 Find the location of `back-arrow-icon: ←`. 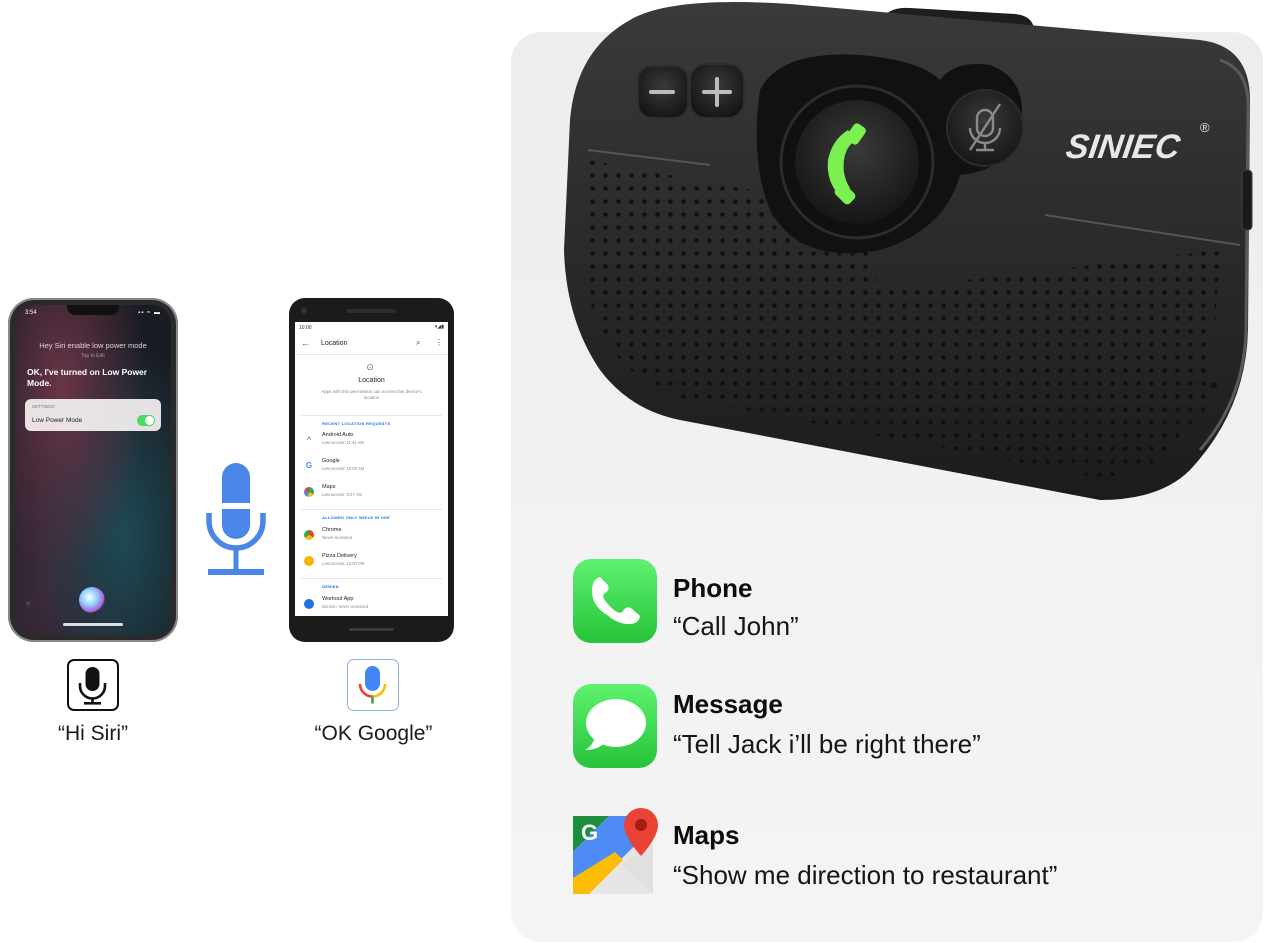

back-arrow-icon: ← is located at coordinates (305, 343).